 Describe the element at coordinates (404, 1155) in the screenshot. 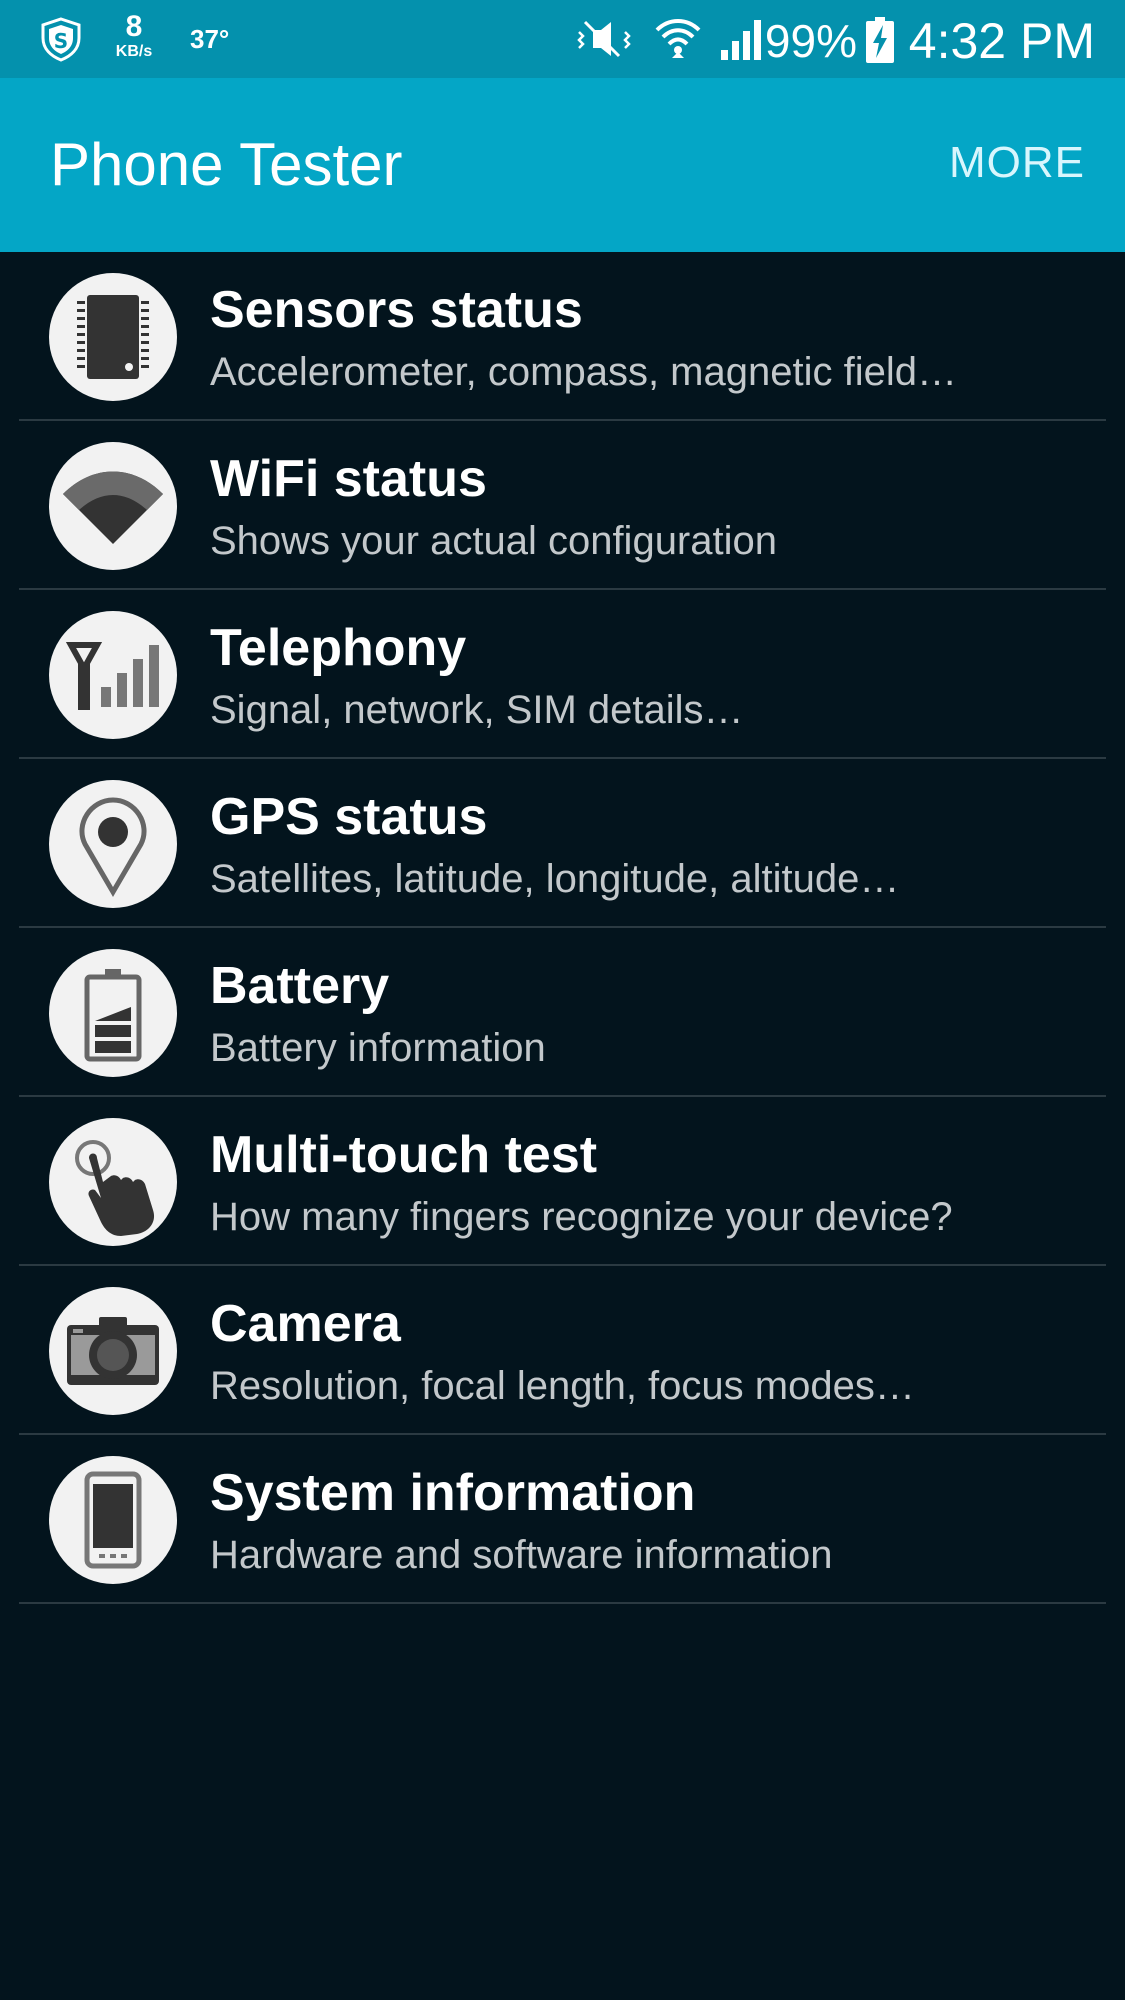

I see `item-title: Multi-touch test` at that location.